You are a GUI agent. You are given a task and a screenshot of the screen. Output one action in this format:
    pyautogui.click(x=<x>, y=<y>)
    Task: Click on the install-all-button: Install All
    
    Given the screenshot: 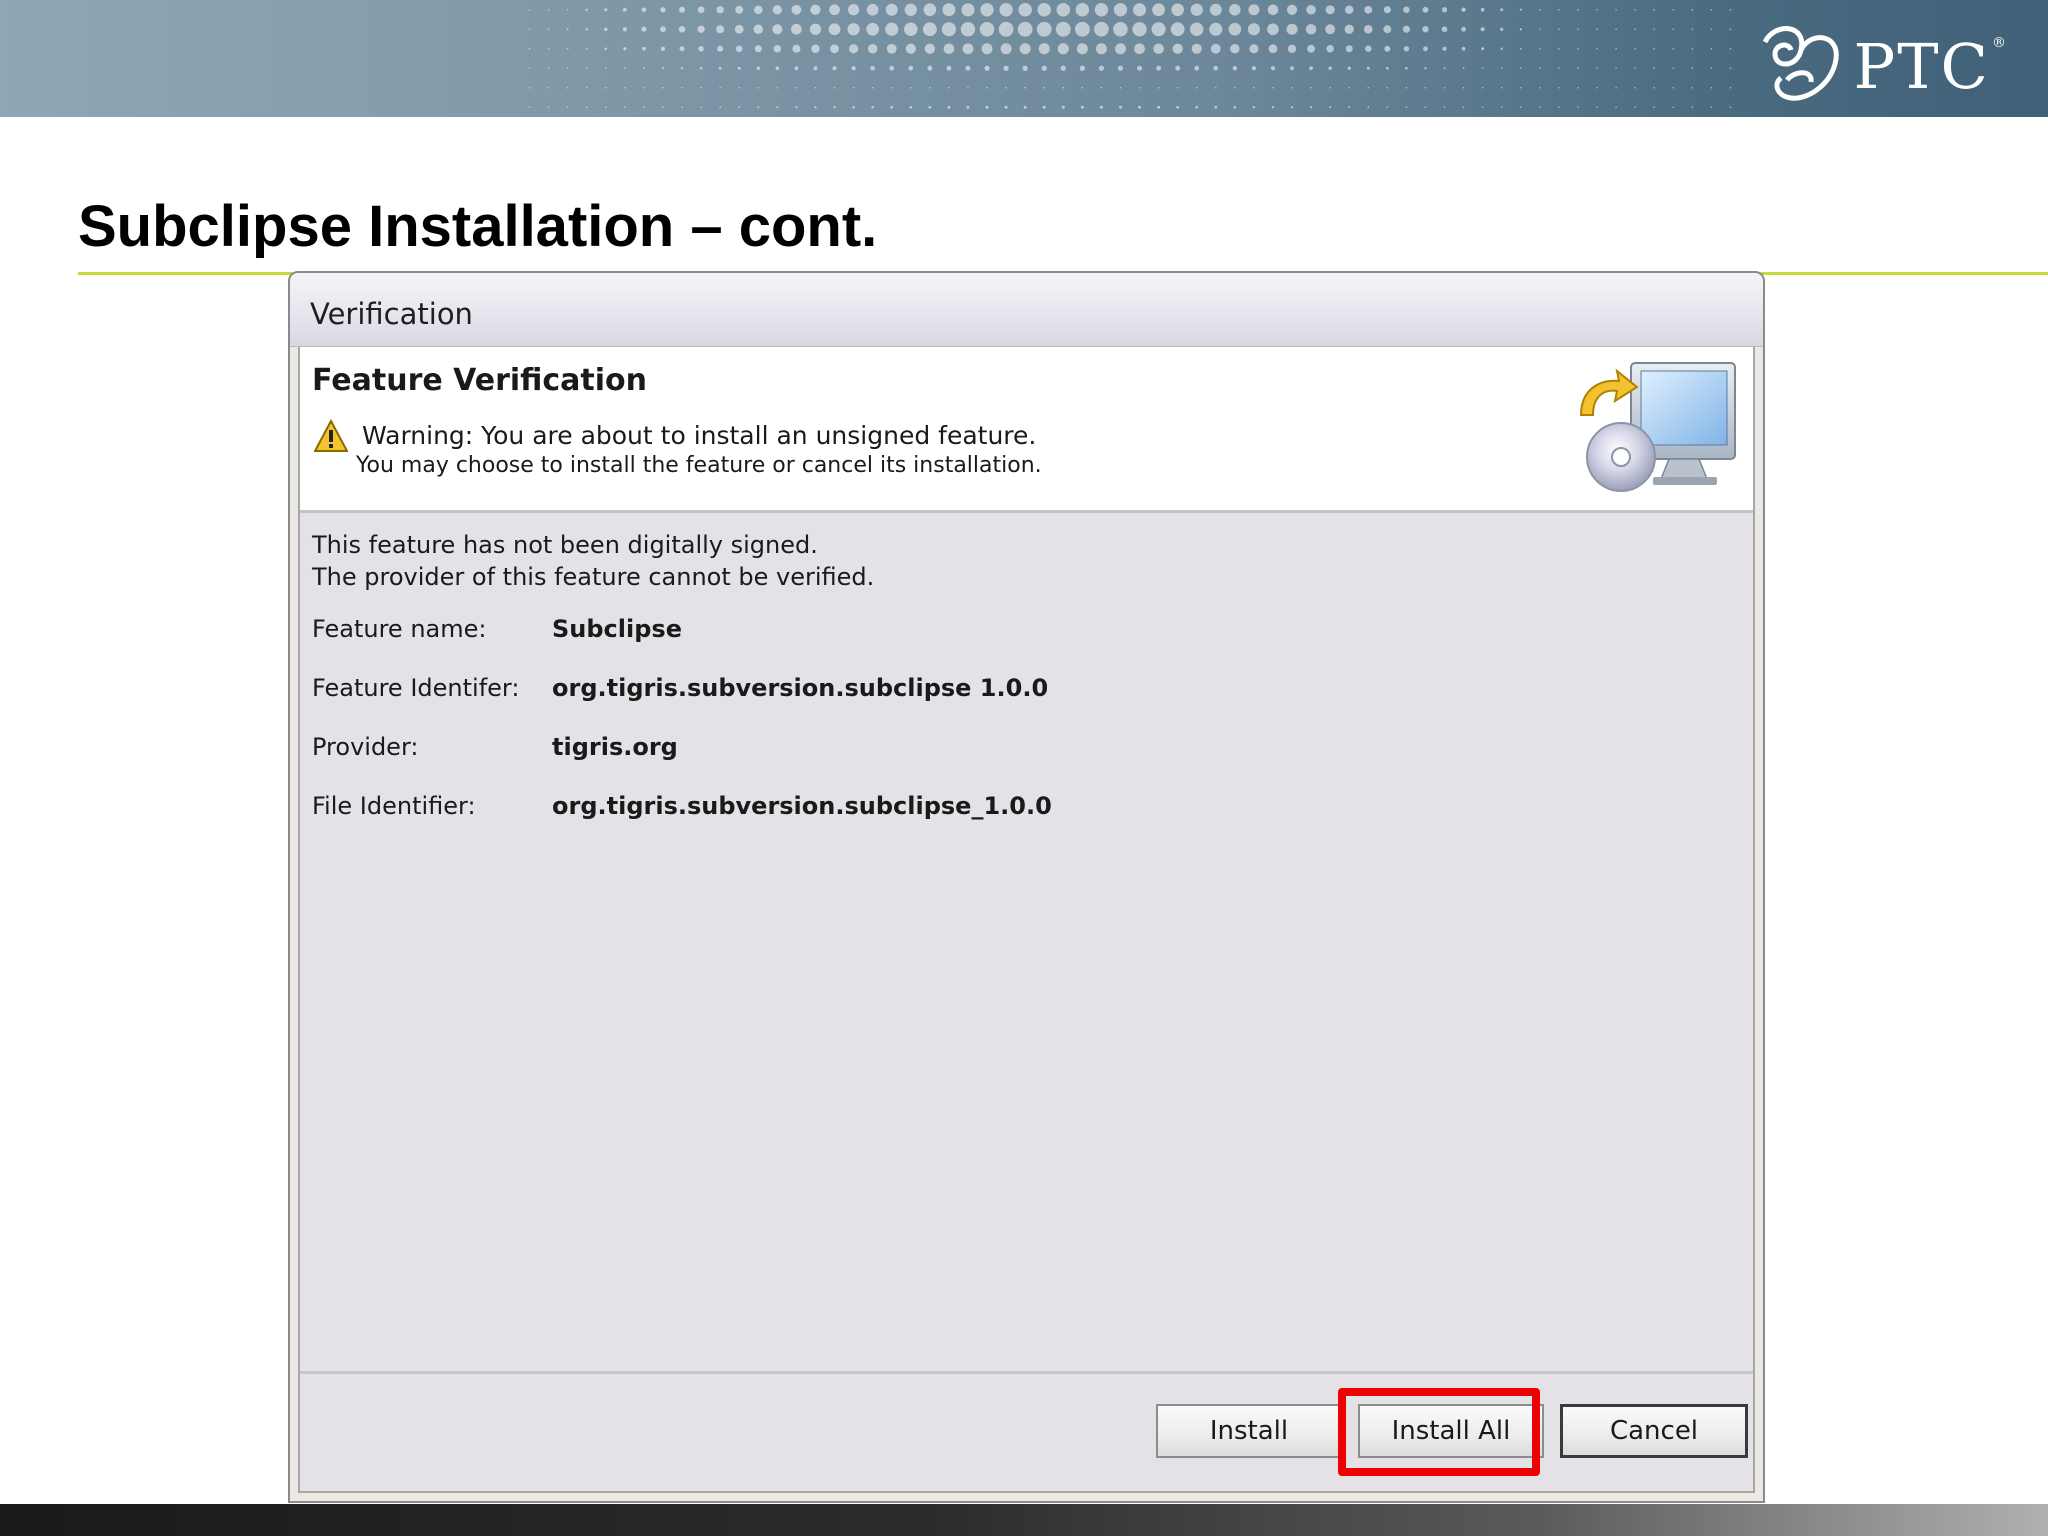 What is the action you would take?
    pyautogui.click(x=1451, y=1431)
    